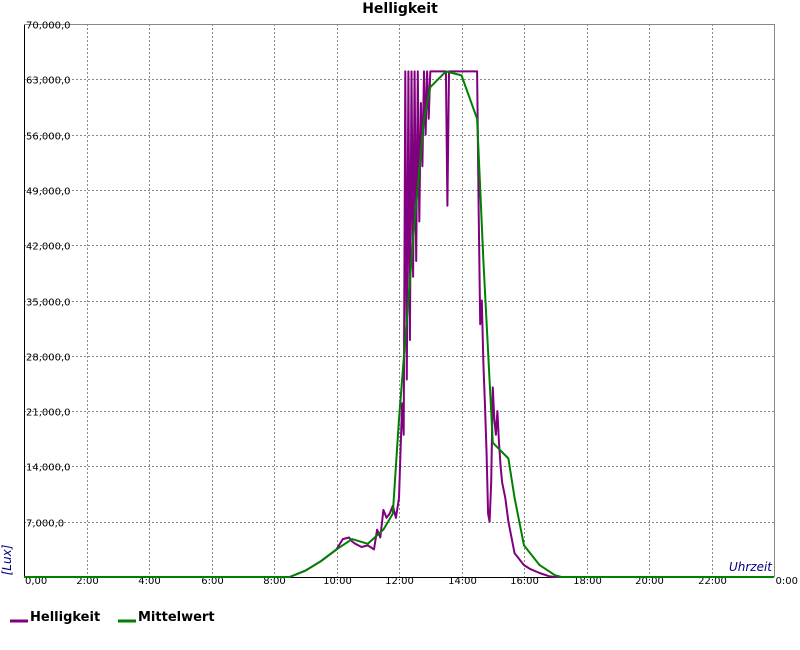 The height and width of the screenshot is (650, 800). Describe the element at coordinates (462, 581) in the screenshot. I see `x-tick-label: 14:00` at that location.